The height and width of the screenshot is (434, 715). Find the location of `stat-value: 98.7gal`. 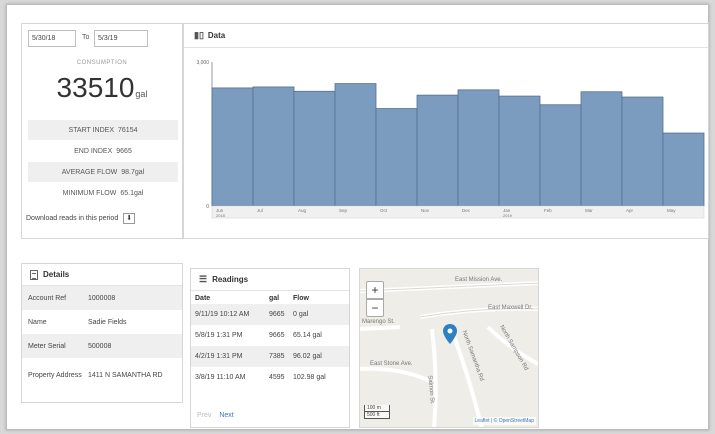

stat-value: 98.7gal is located at coordinates (133, 172).